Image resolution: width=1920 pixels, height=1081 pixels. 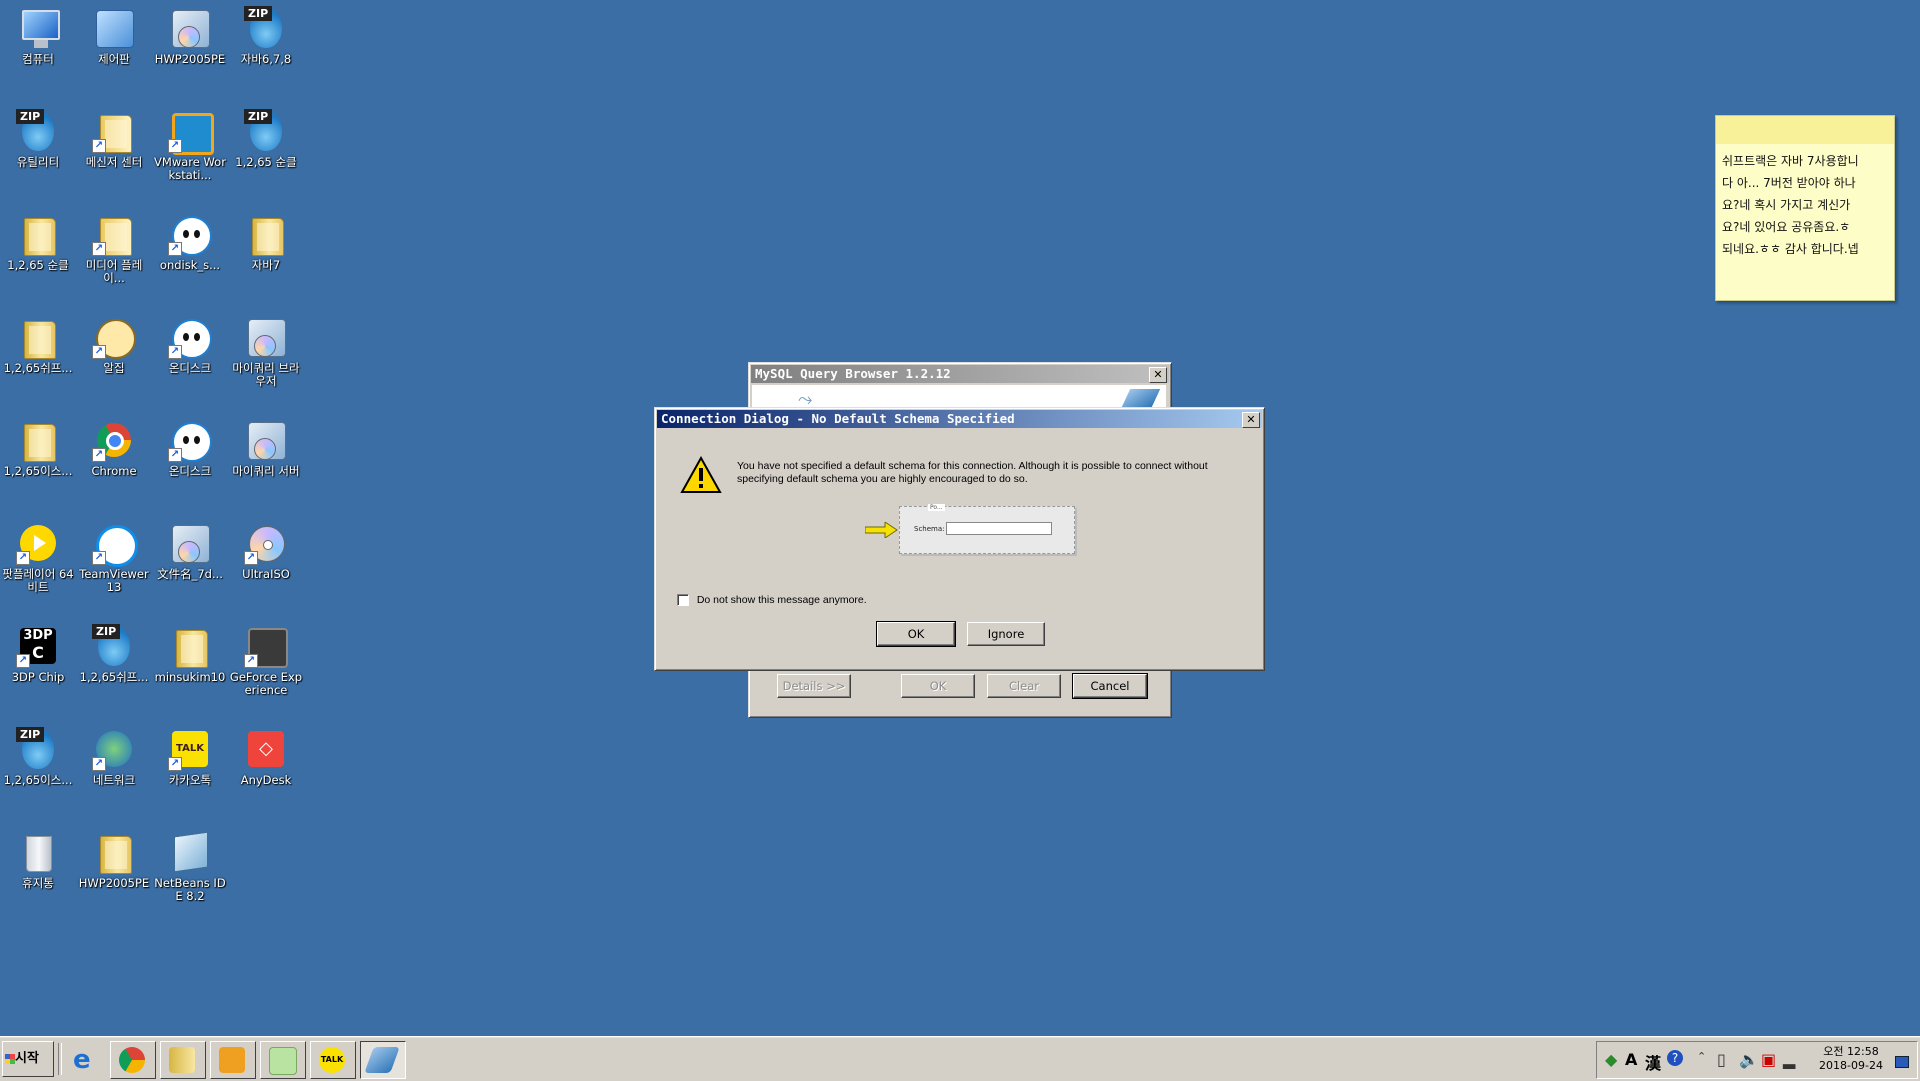 I want to click on ondisk-icon: ↗, so click(x=190, y=337).